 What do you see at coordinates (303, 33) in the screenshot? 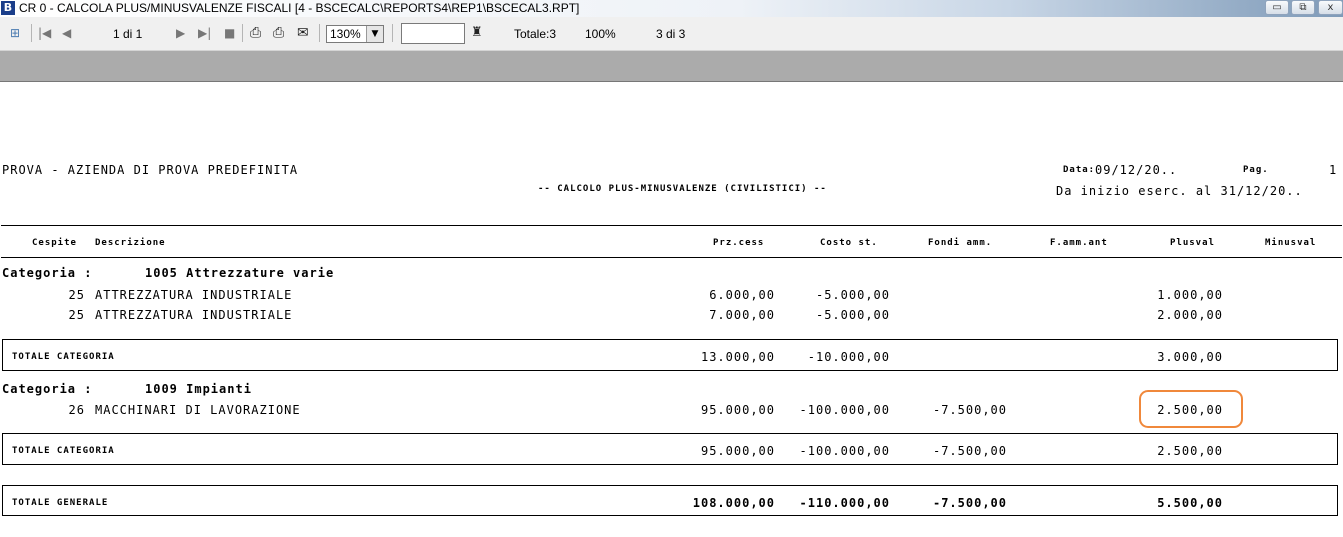
I see `export-icon: ✉` at bounding box center [303, 33].